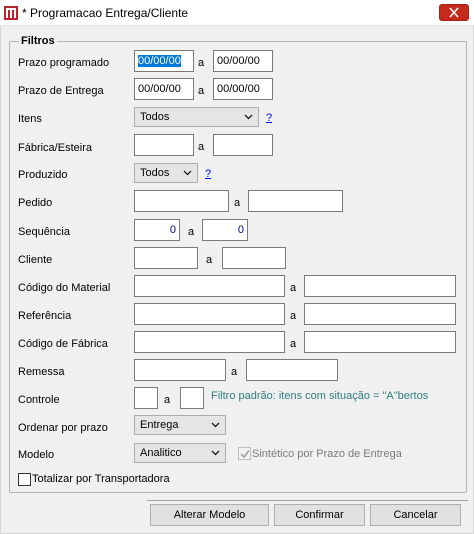 The width and height of the screenshot is (474, 534). Describe the element at coordinates (11, 13) in the screenshot. I see `app-logo-icon` at that location.